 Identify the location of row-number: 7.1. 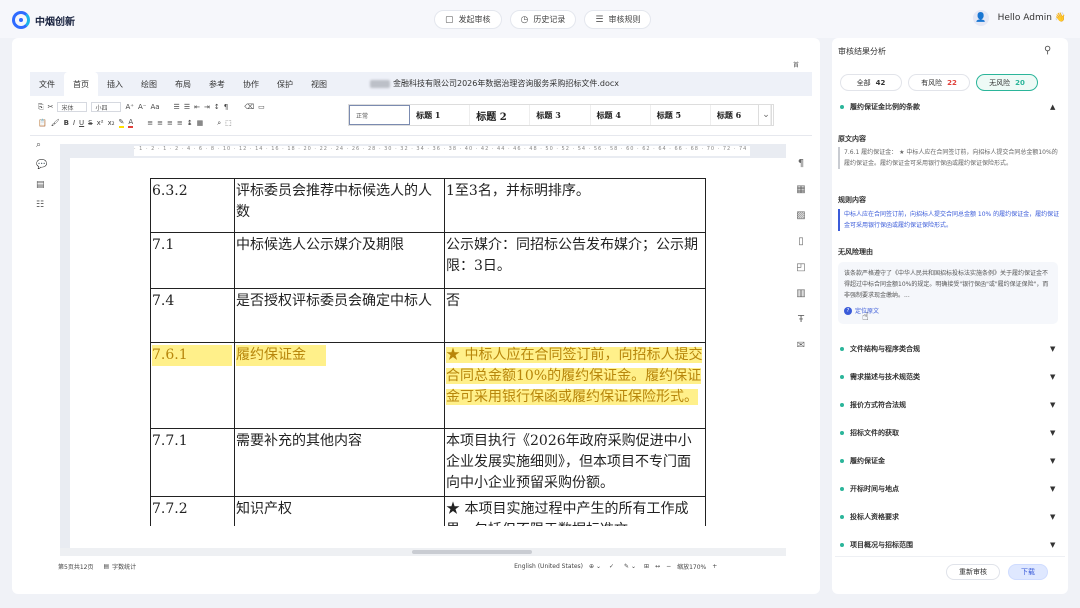
(192, 260).